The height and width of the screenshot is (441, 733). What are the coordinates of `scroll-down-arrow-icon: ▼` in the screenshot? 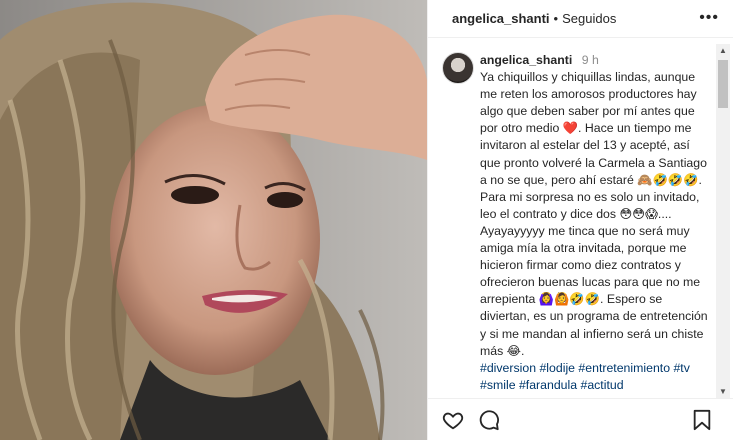 It's located at (723, 391).